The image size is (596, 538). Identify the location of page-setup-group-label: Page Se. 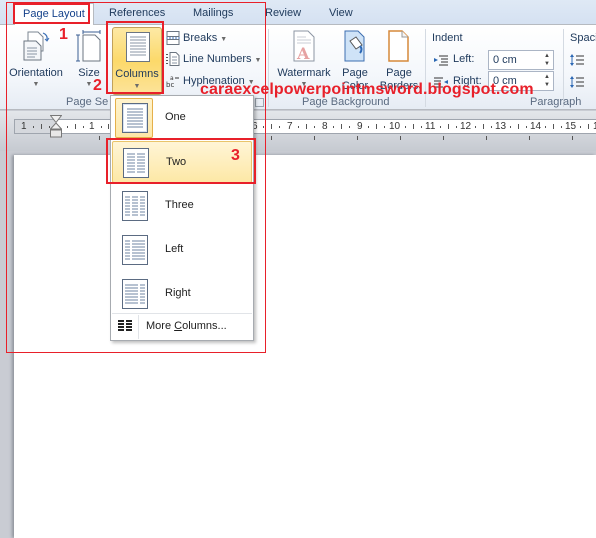
(87, 102).